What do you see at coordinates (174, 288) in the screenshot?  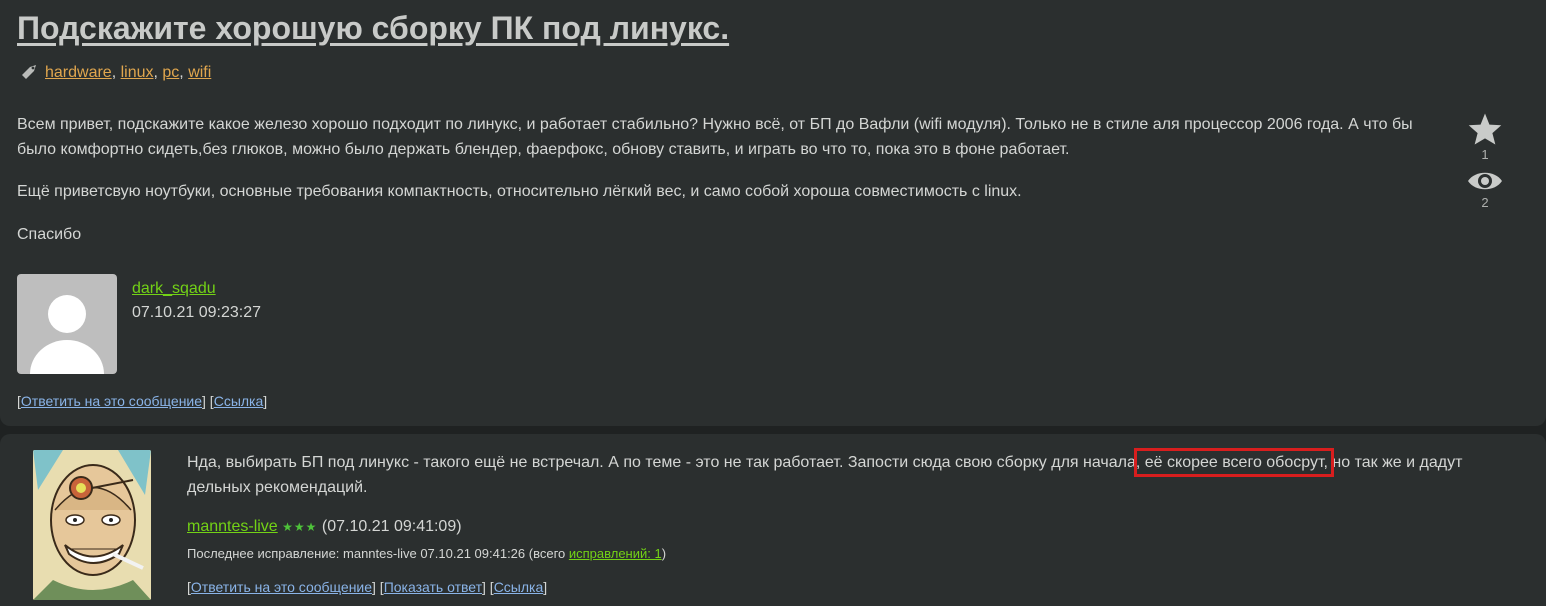 I see `author-link: dark_sqadu` at bounding box center [174, 288].